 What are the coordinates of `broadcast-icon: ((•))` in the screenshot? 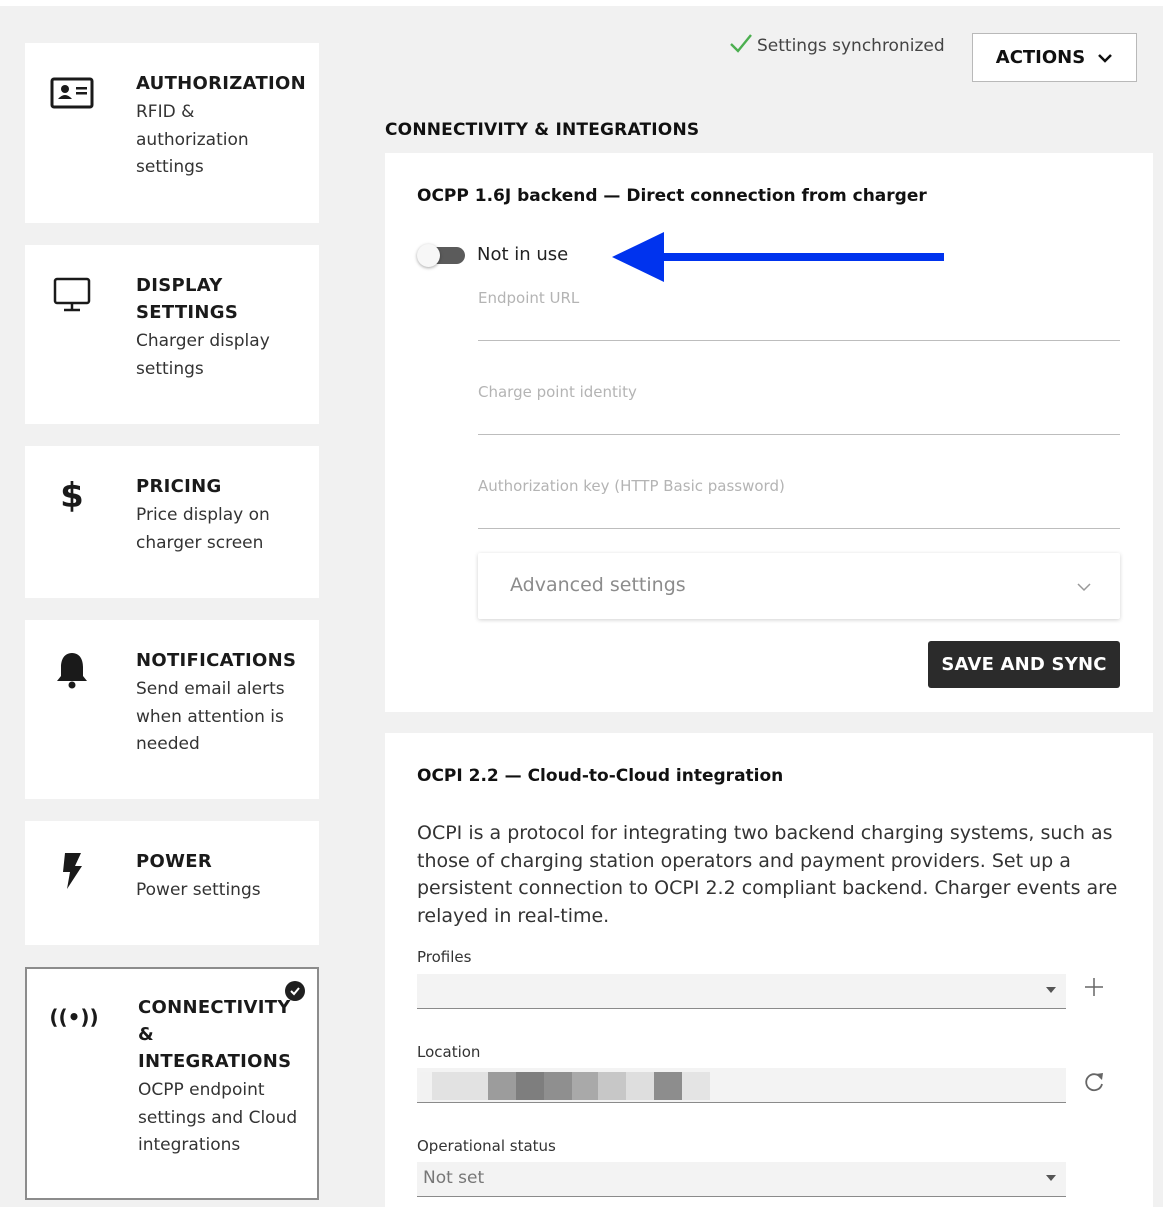 It's located at (74, 1017).